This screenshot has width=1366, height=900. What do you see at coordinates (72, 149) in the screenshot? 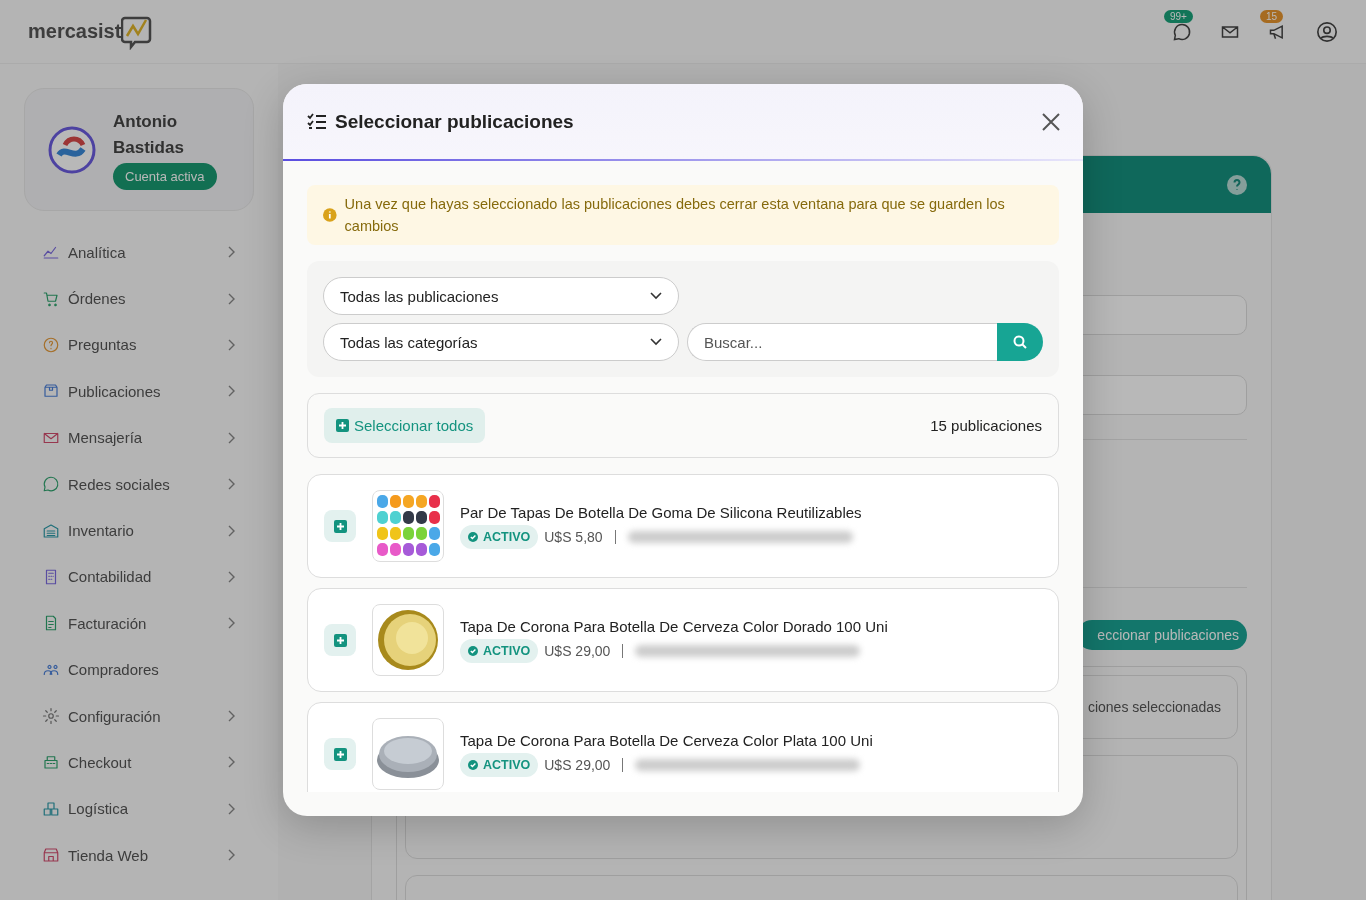
I see `avatar-icon` at bounding box center [72, 149].